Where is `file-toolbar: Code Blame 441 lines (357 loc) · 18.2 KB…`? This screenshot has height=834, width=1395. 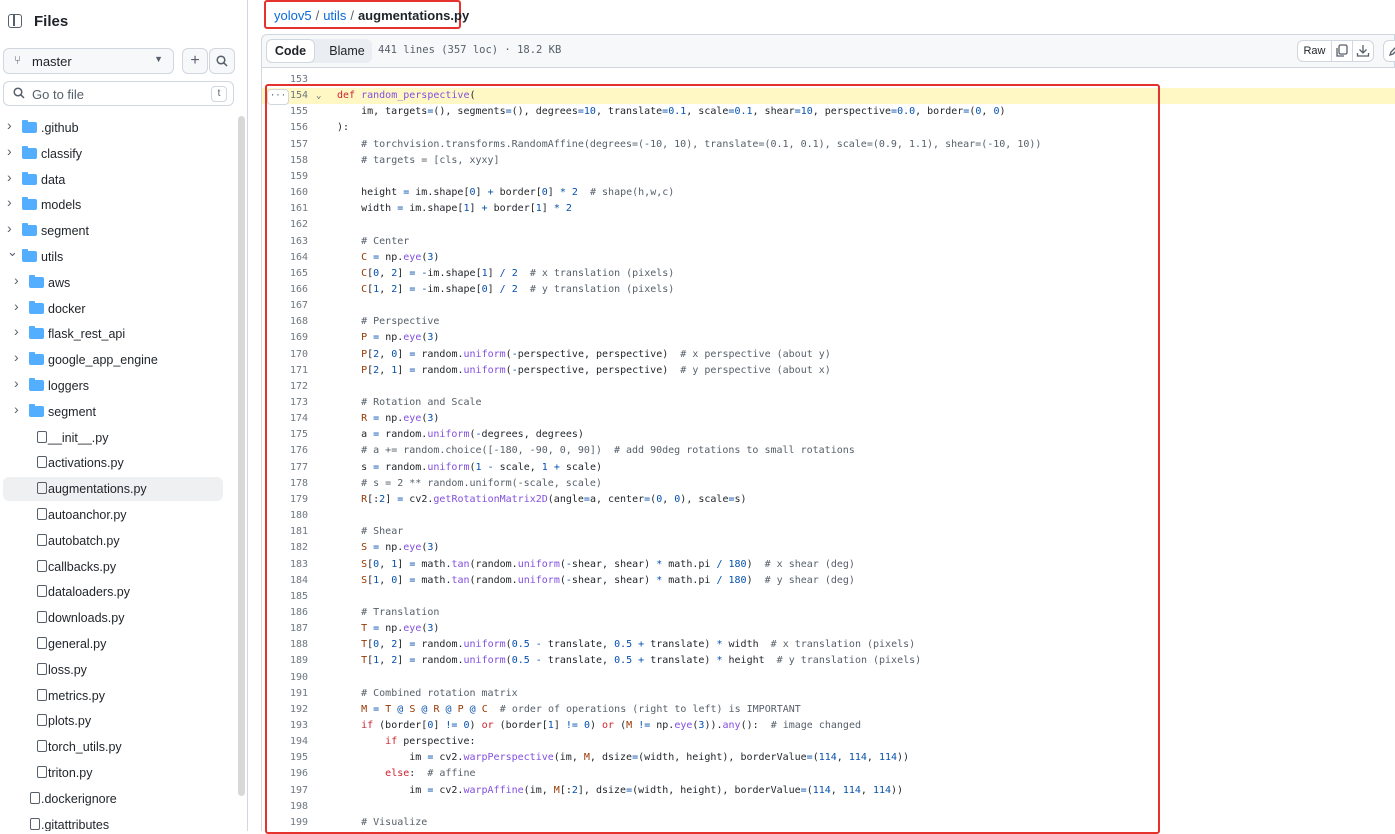
file-toolbar: Code Blame 441 lines (357 loc) · 18.2 KB… is located at coordinates (828, 51).